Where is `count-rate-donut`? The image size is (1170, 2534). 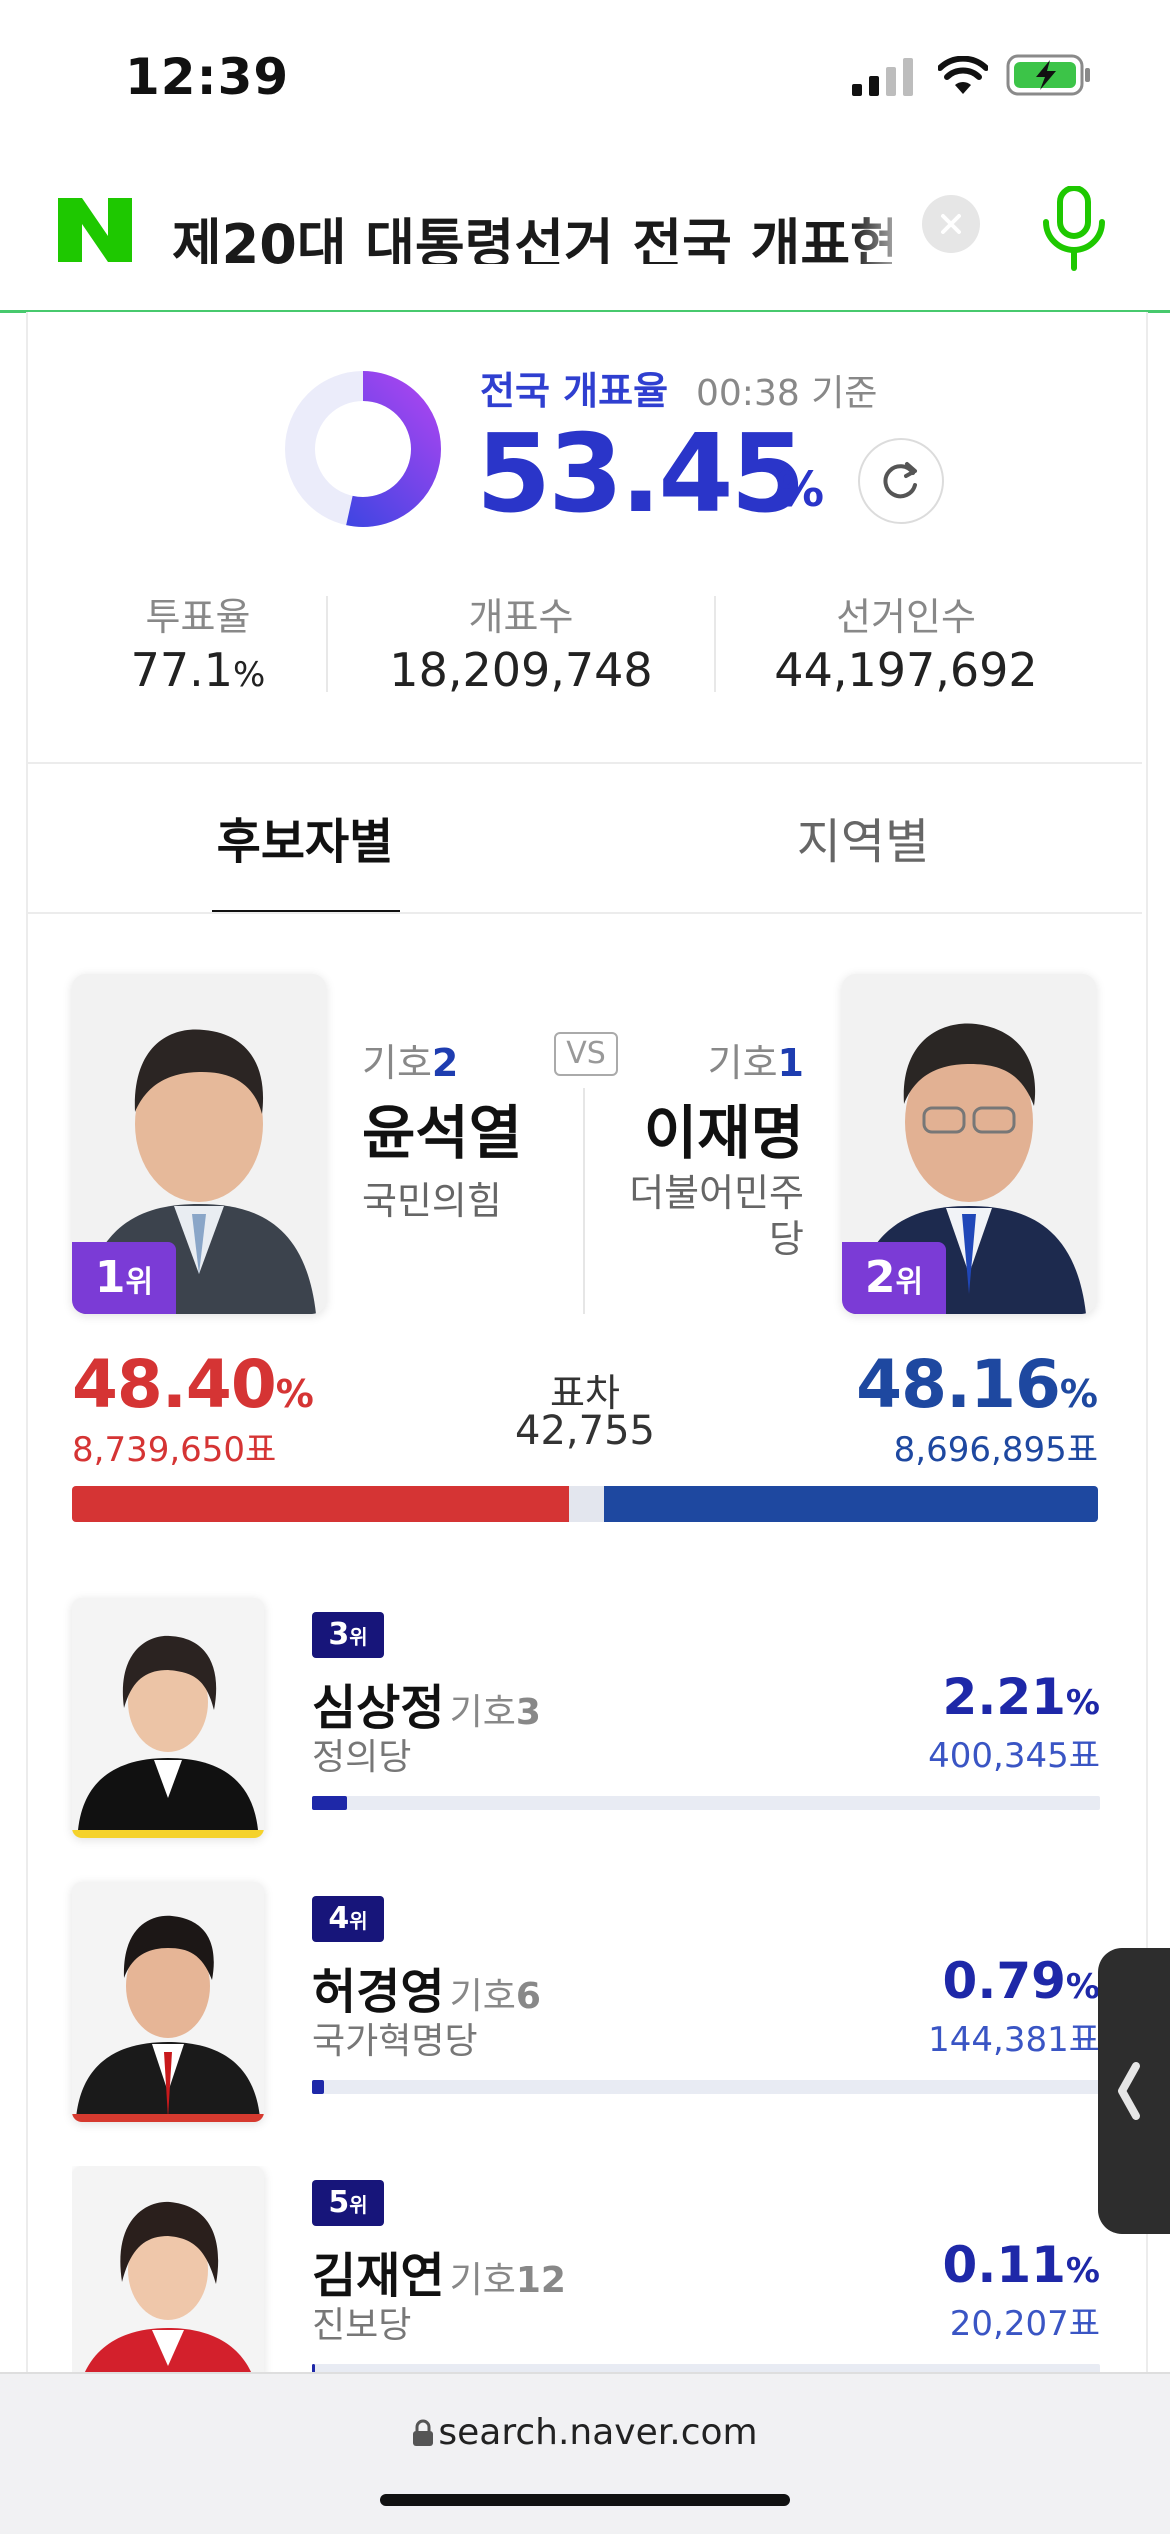
count-rate-donut is located at coordinates (363, 449).